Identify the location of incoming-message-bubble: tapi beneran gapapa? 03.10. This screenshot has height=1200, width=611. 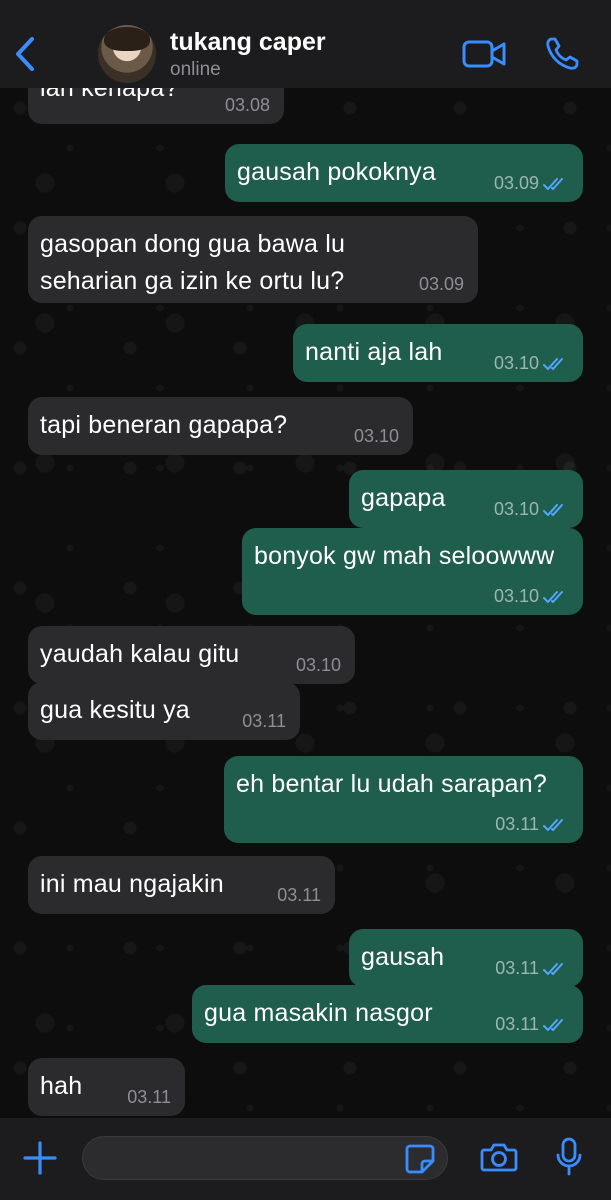
(220, 426).